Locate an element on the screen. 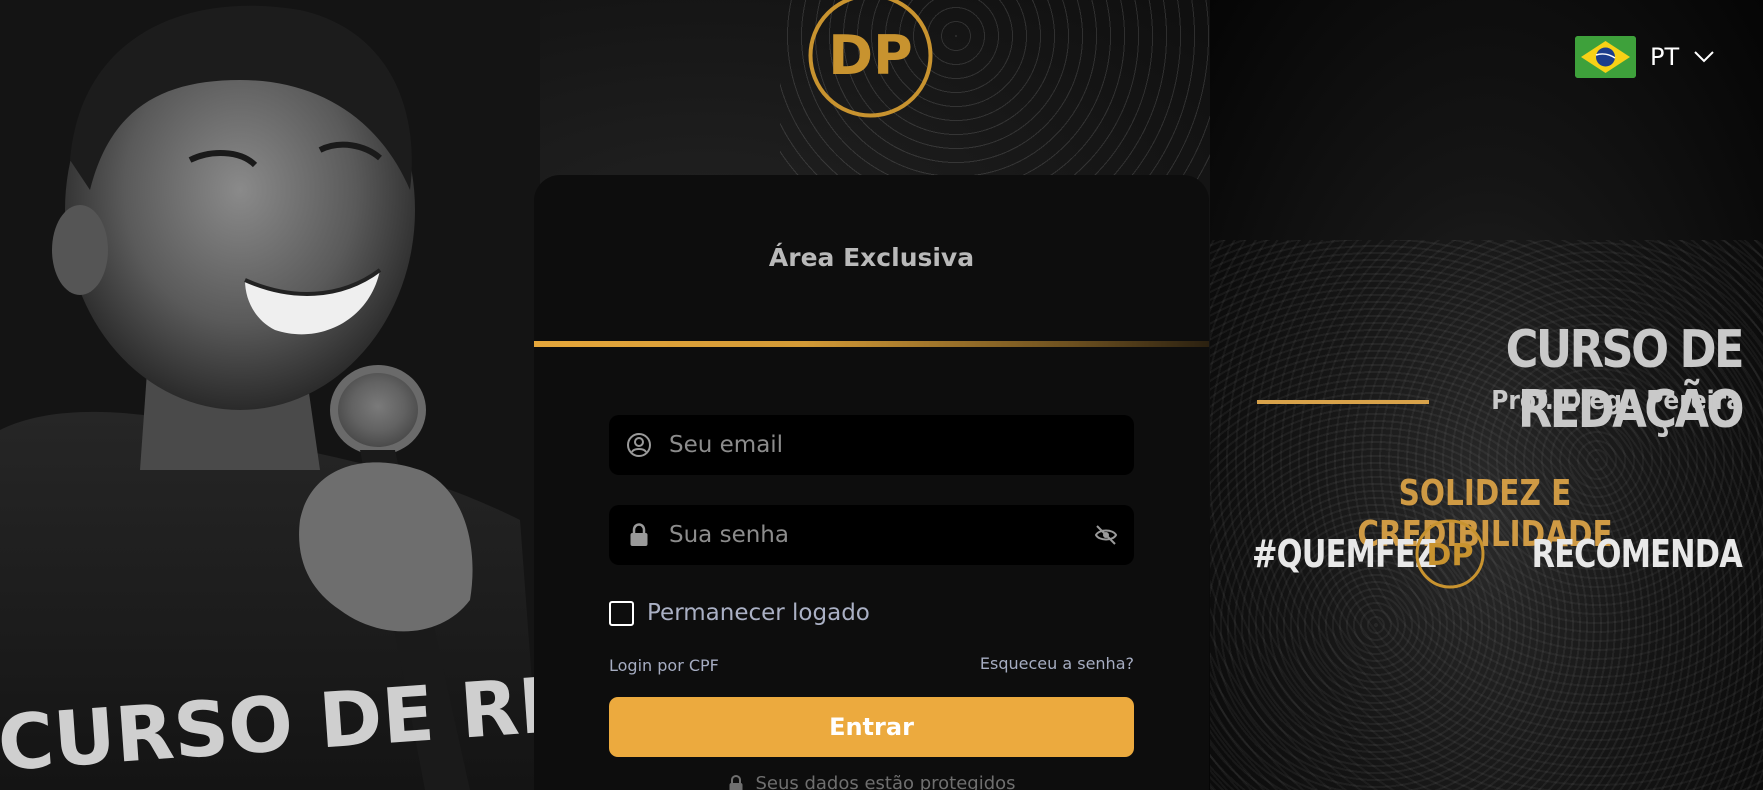 The image size is (1763, 790). password-input is located at coordinates (869, 535).